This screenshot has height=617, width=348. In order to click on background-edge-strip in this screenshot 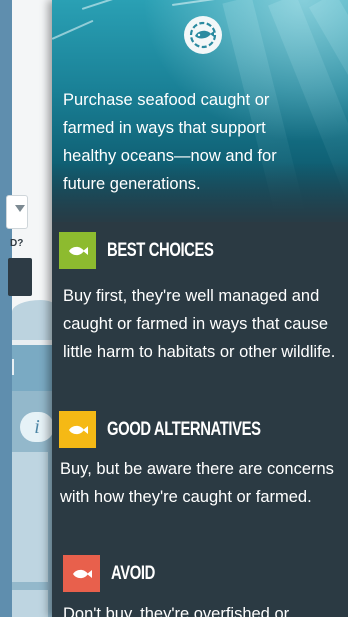, I will do `click(6, 308)`.